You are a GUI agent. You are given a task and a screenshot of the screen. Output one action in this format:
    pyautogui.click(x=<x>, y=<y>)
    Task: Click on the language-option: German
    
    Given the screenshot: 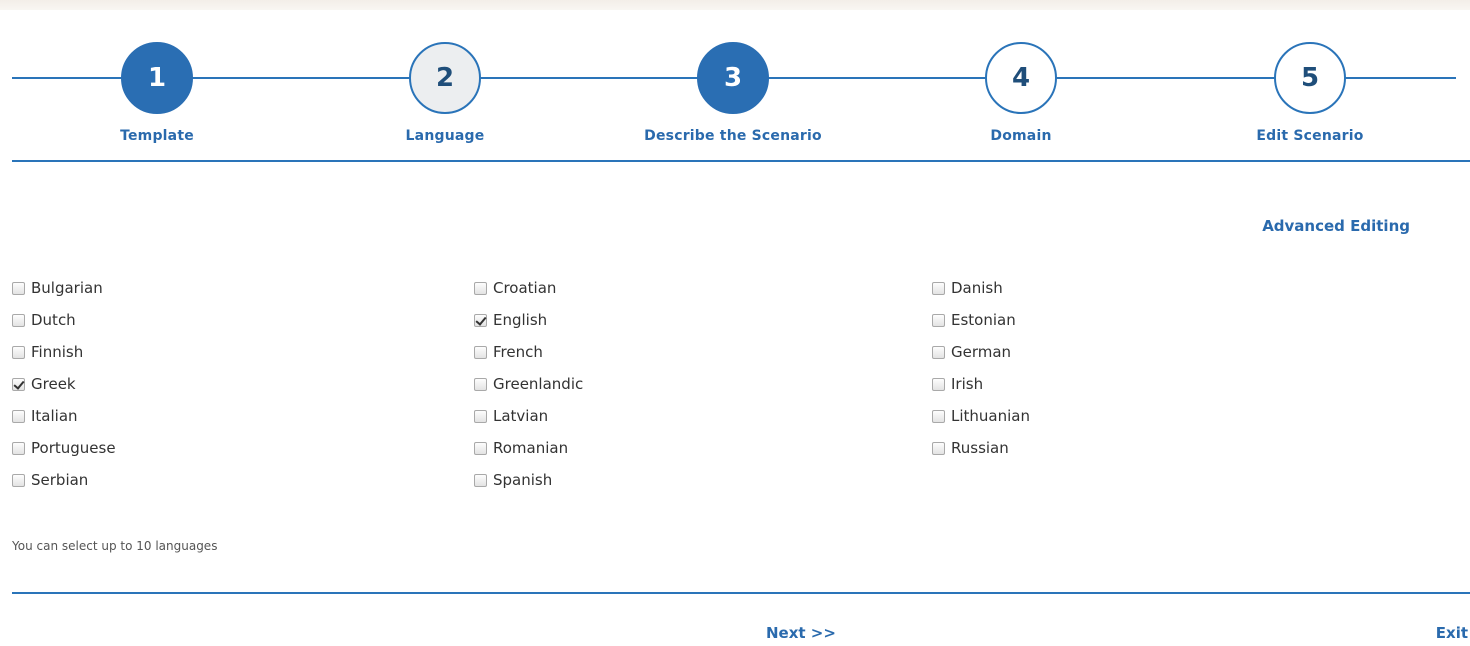 What is the action you would take?
    pyautogui.click(x=981, y=352)
    